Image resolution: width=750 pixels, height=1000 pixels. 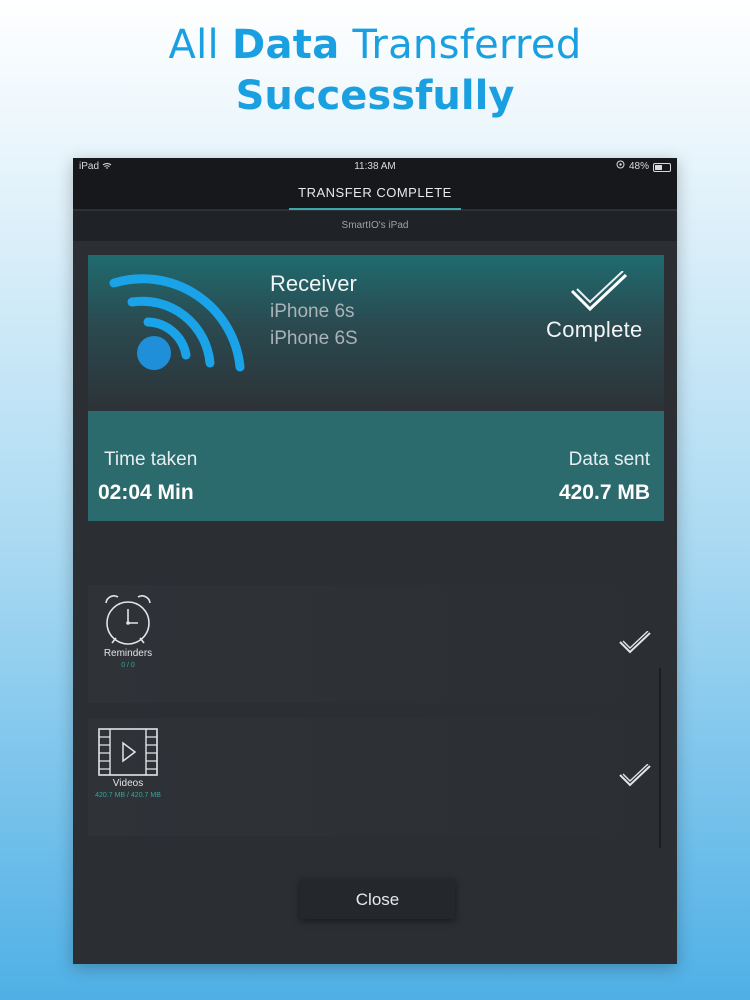 What do you see at coordinates (635, 778) in the screenshot?
I see `videos-check-icon` at bounding box center [635, 778].